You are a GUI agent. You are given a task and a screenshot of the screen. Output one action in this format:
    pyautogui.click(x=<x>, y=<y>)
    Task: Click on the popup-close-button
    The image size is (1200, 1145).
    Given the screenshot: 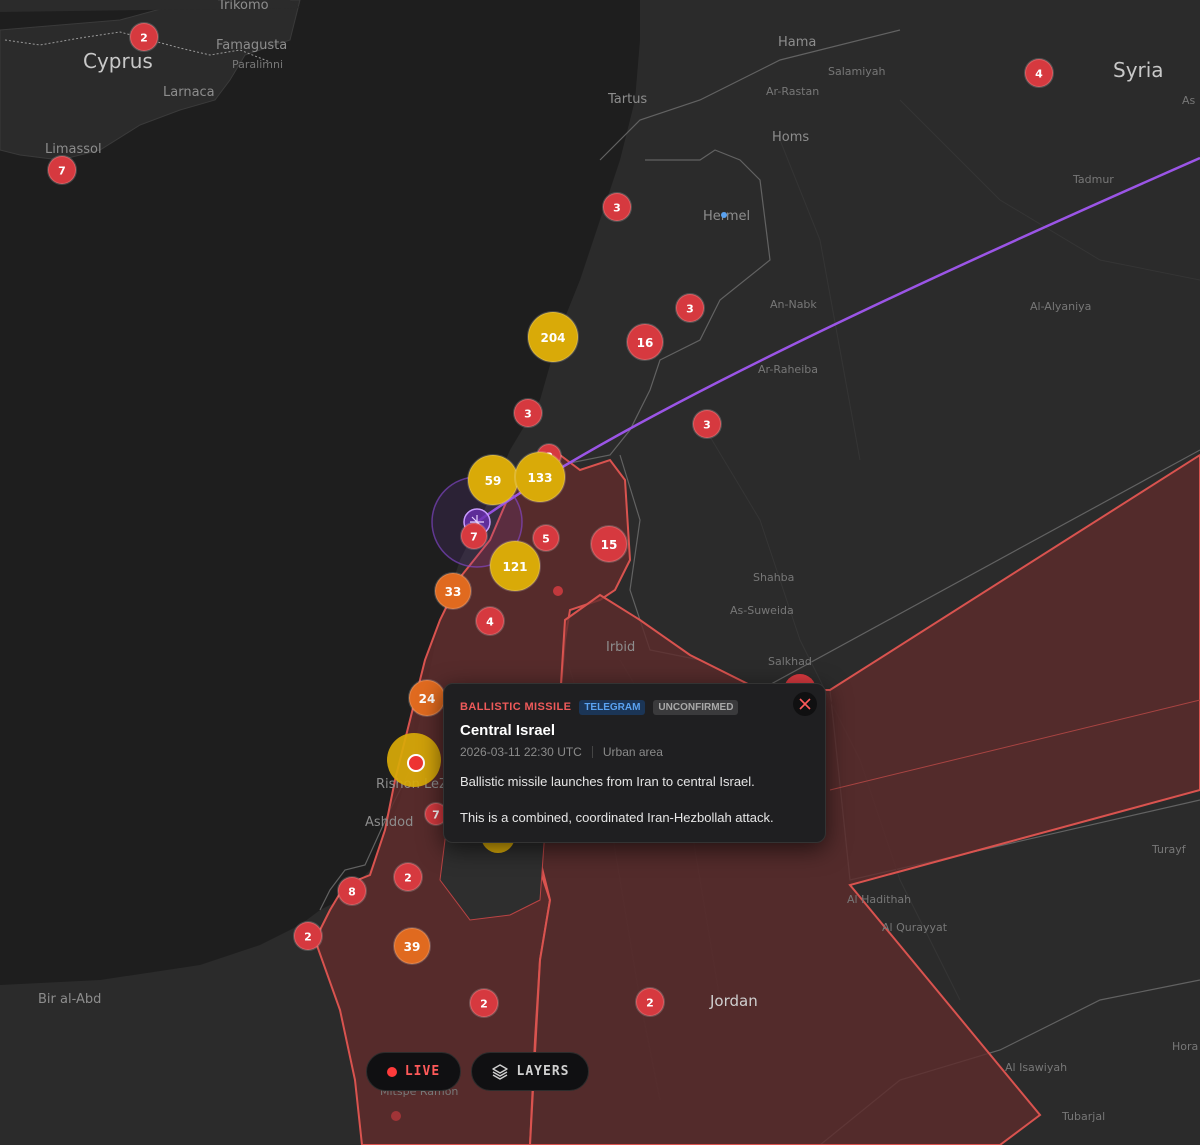 What is the action you would take?
    pyautogui.click(x=805, y=704)
    